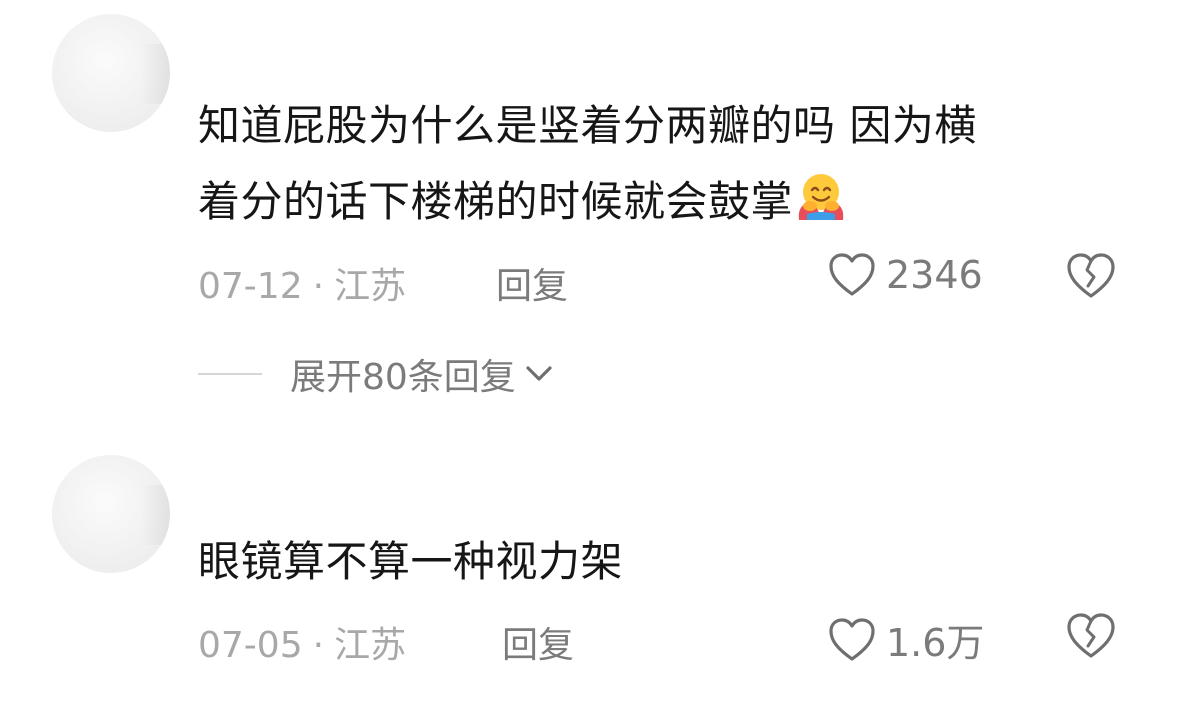  I want to click on comment-text-line-2-content: 着分的话下楼梯的时候就会鼓掌, so click(496, 201).